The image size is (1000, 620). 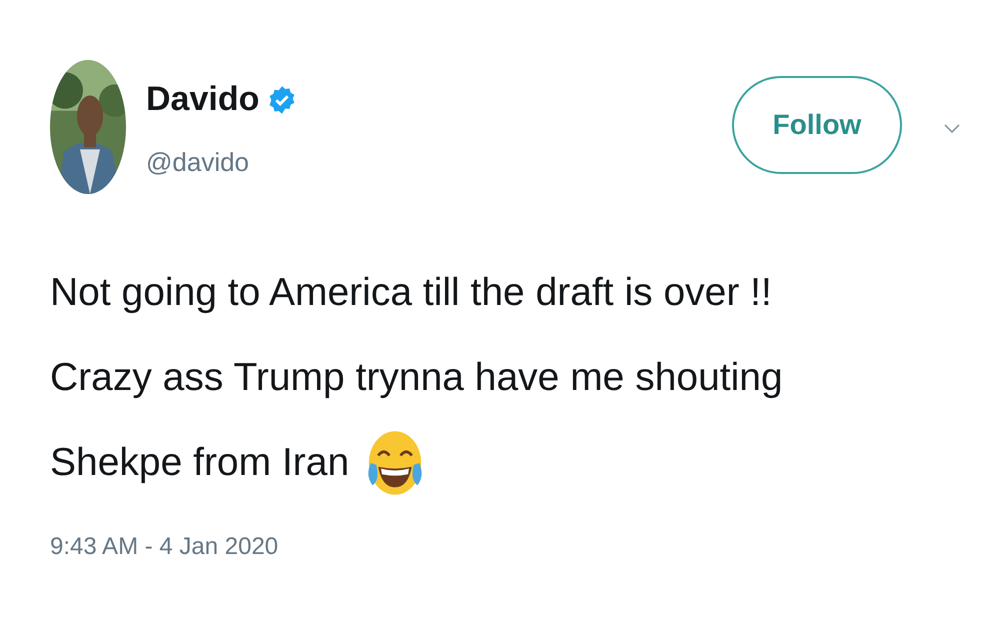 What do you see at coordinates (411, 293) in the screenshot?
I see `tweet-text-line: Not going to America till the draft is over !!` at bounding box center [411, 293].